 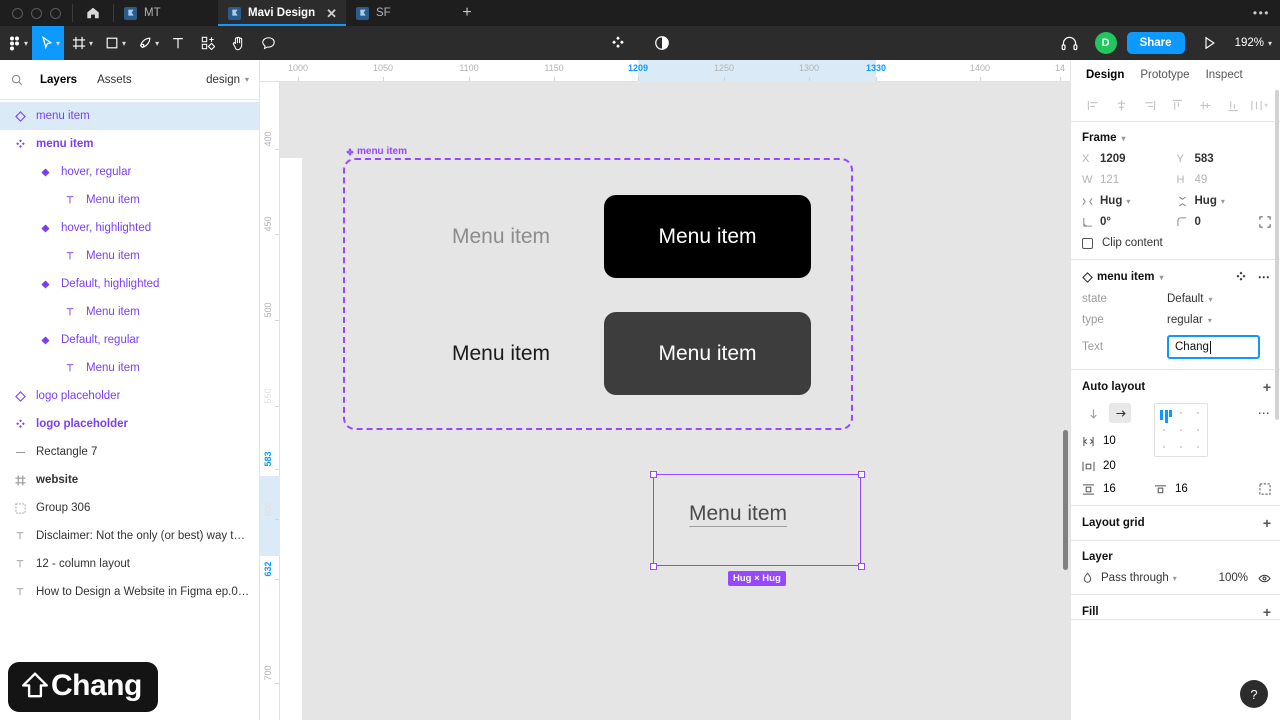 What do you see at coordinates (129, 508) in the screenshot?
I see `layer-row: Group 306` at bounding box center [129, 508].